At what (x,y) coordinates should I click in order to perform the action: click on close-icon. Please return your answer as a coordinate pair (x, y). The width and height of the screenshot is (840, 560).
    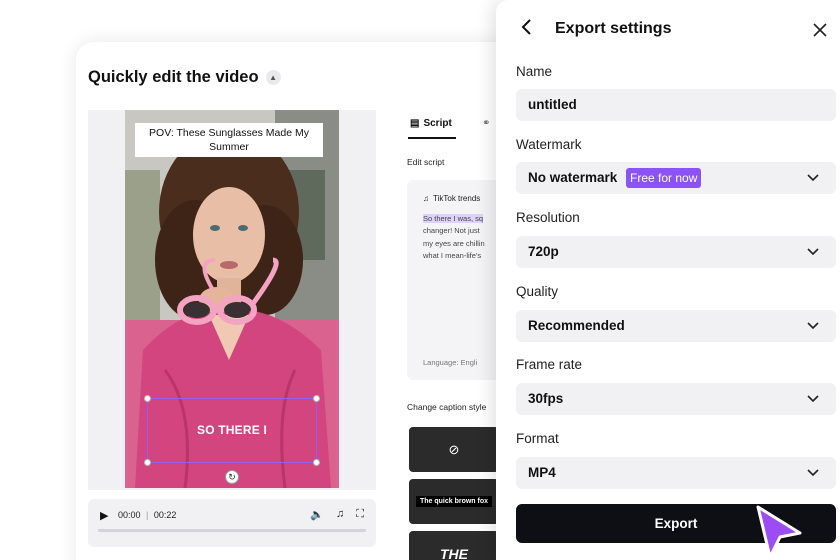
    Looking at the image, I should click on (822, 28).